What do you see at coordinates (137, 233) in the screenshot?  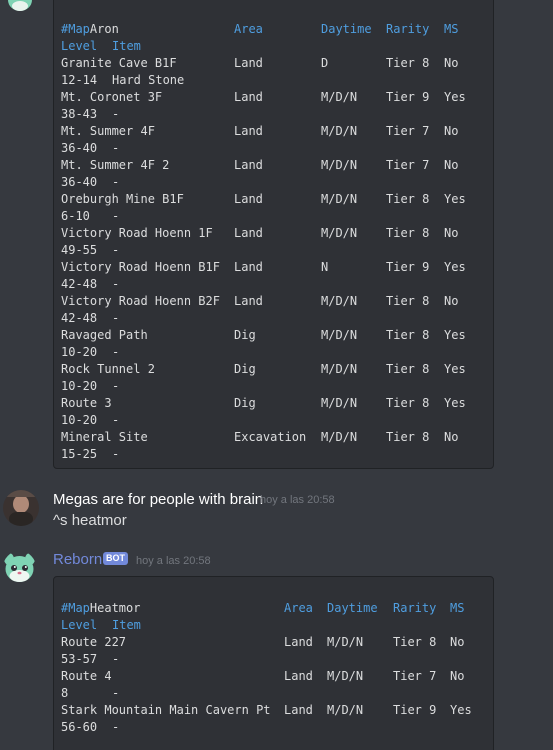 I see `row-map: Victory Road Hoenn 1F` at bounding box center [137, 233].